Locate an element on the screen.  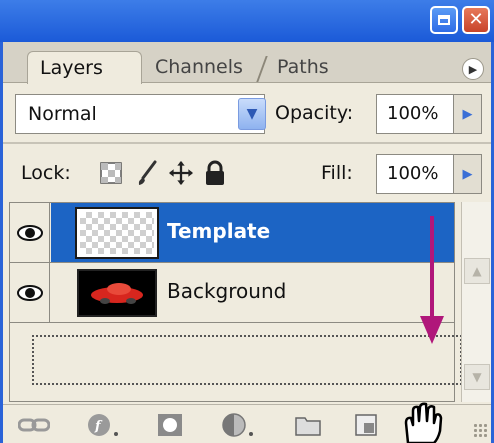
adjustment-layer-icon is located at coordinates (237, 425).